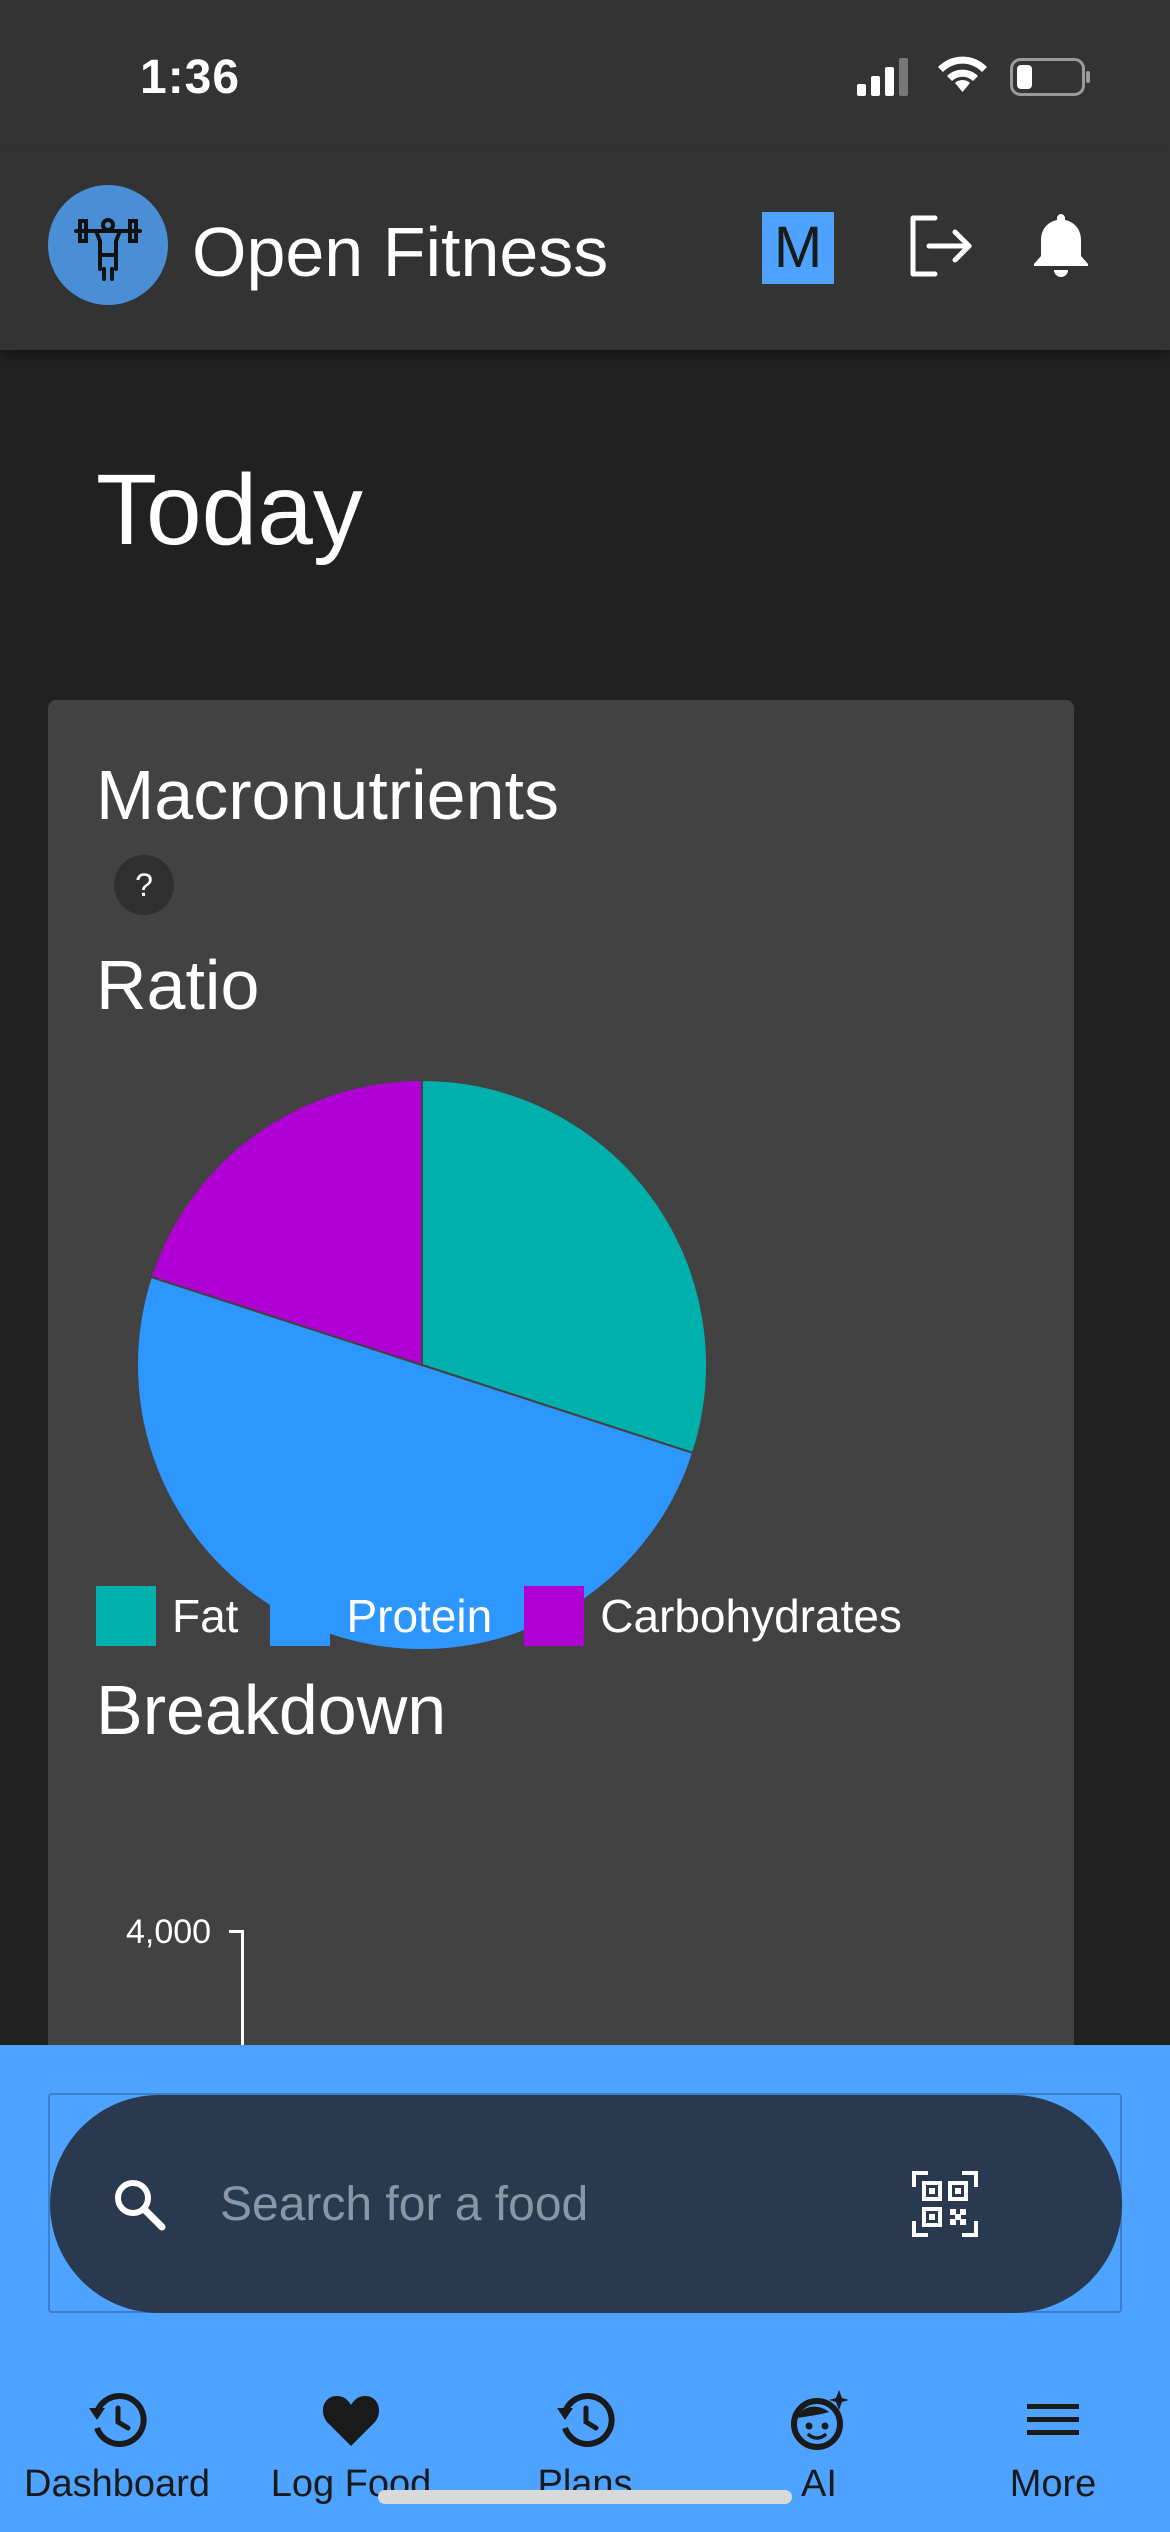 The height and width of the screenshot is (2532, 1170). I want to click on nav-more: More, so click(1053, 2456).